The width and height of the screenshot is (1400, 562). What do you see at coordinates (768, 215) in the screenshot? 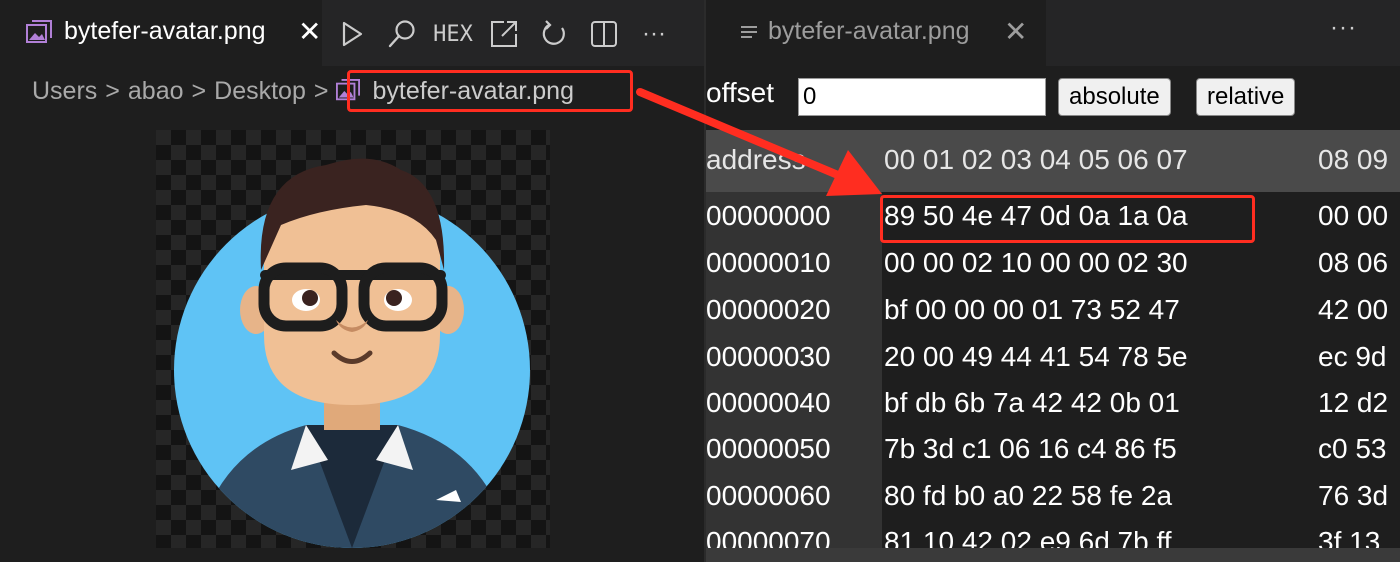
I see `row-address: 00000000` at bounding box center [768, 215].